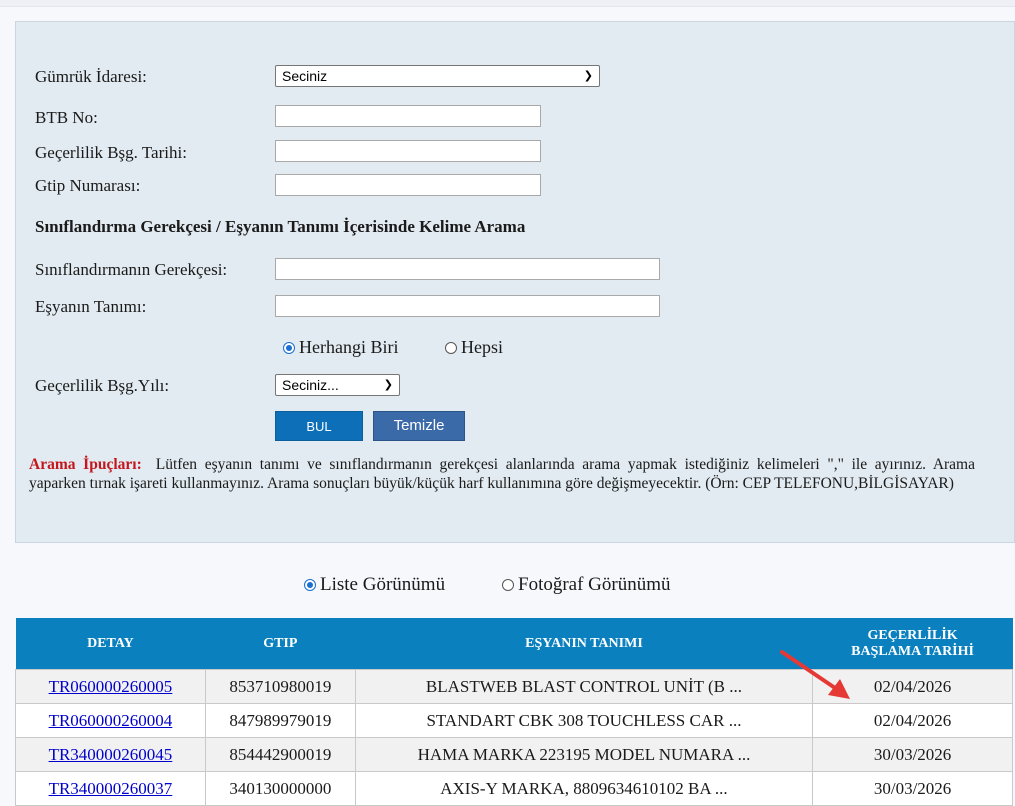 The height and width of the screenshot is (806, 1015). What do you see at coordinates (310, 584) in the screenshot?
I see `list-view-radio` at bounding box center [310, 584].